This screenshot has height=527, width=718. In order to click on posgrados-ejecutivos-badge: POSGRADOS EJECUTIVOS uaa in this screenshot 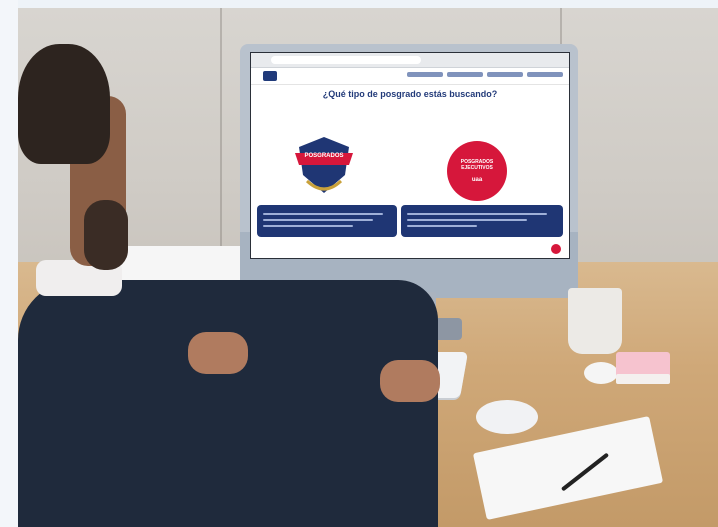, I will do `click(477, 171)`.